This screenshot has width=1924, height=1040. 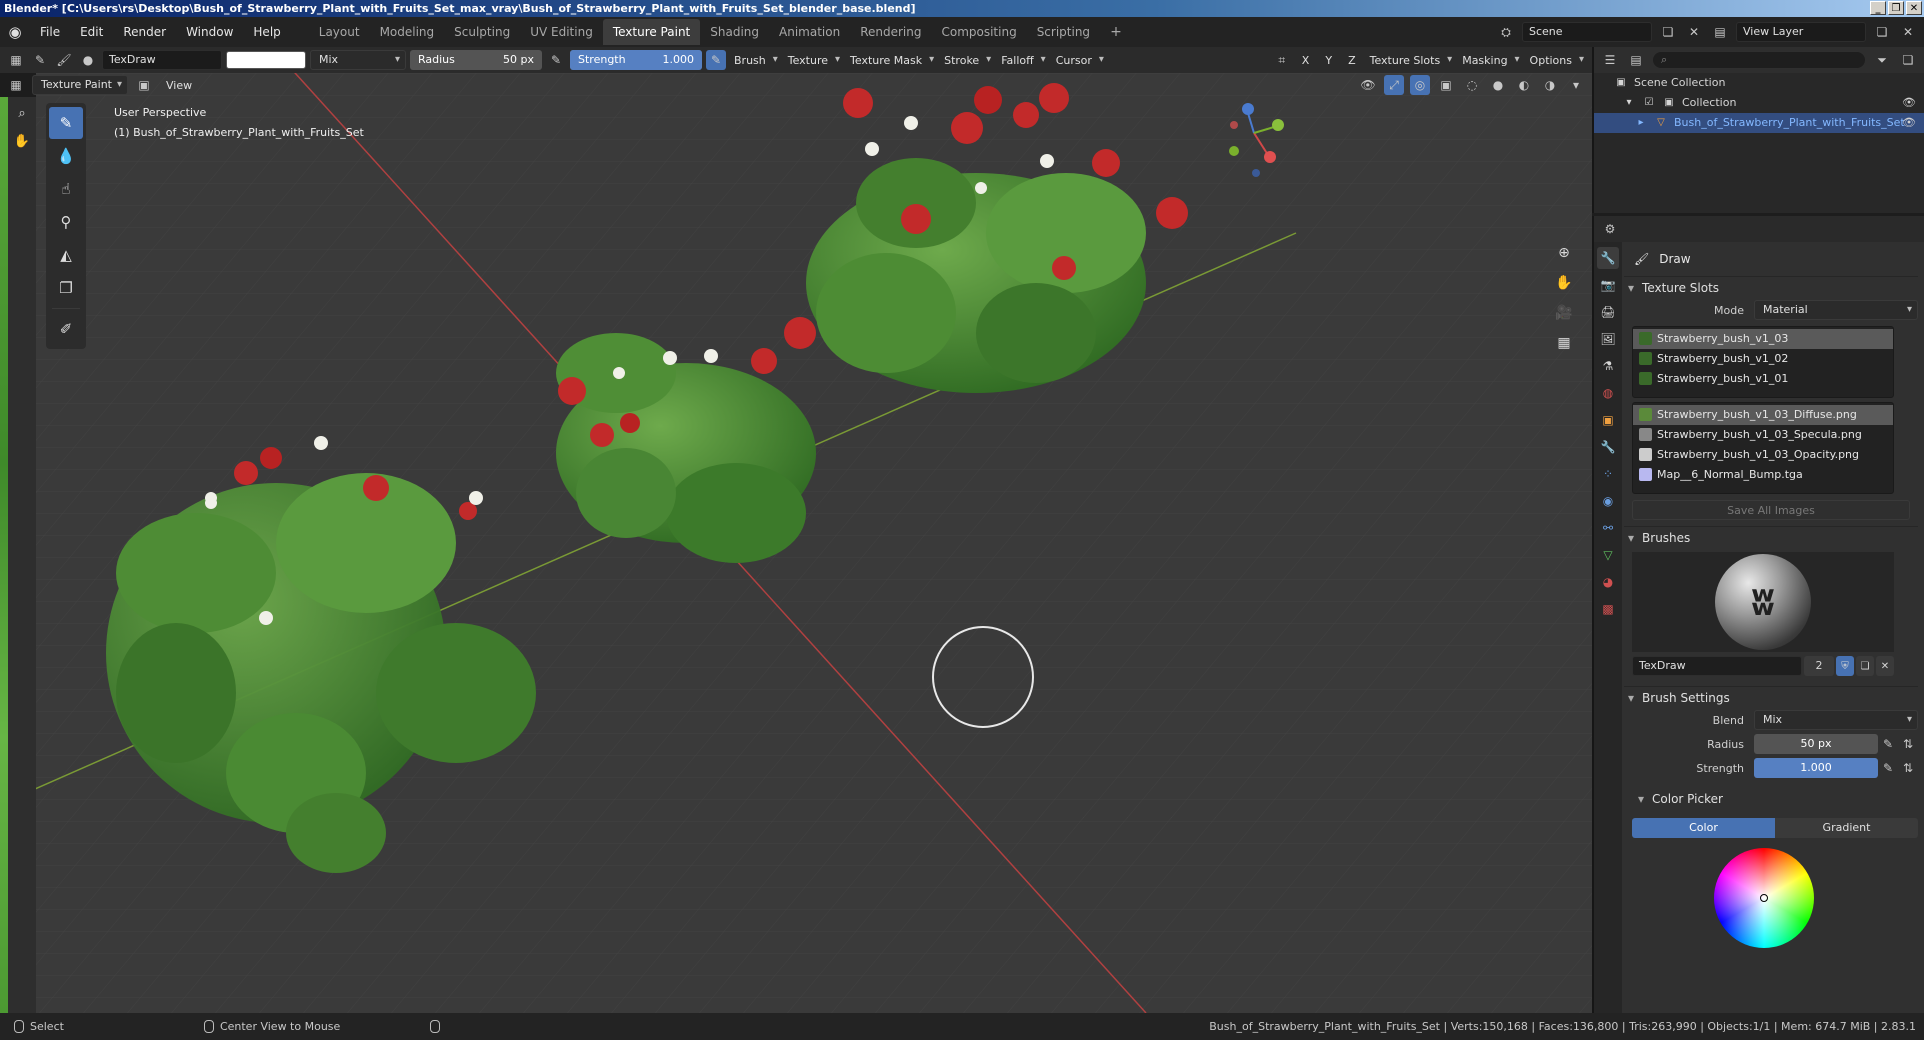 I want to click on editor-type-viewport-icon: ▦, so click(x=16, y=85).